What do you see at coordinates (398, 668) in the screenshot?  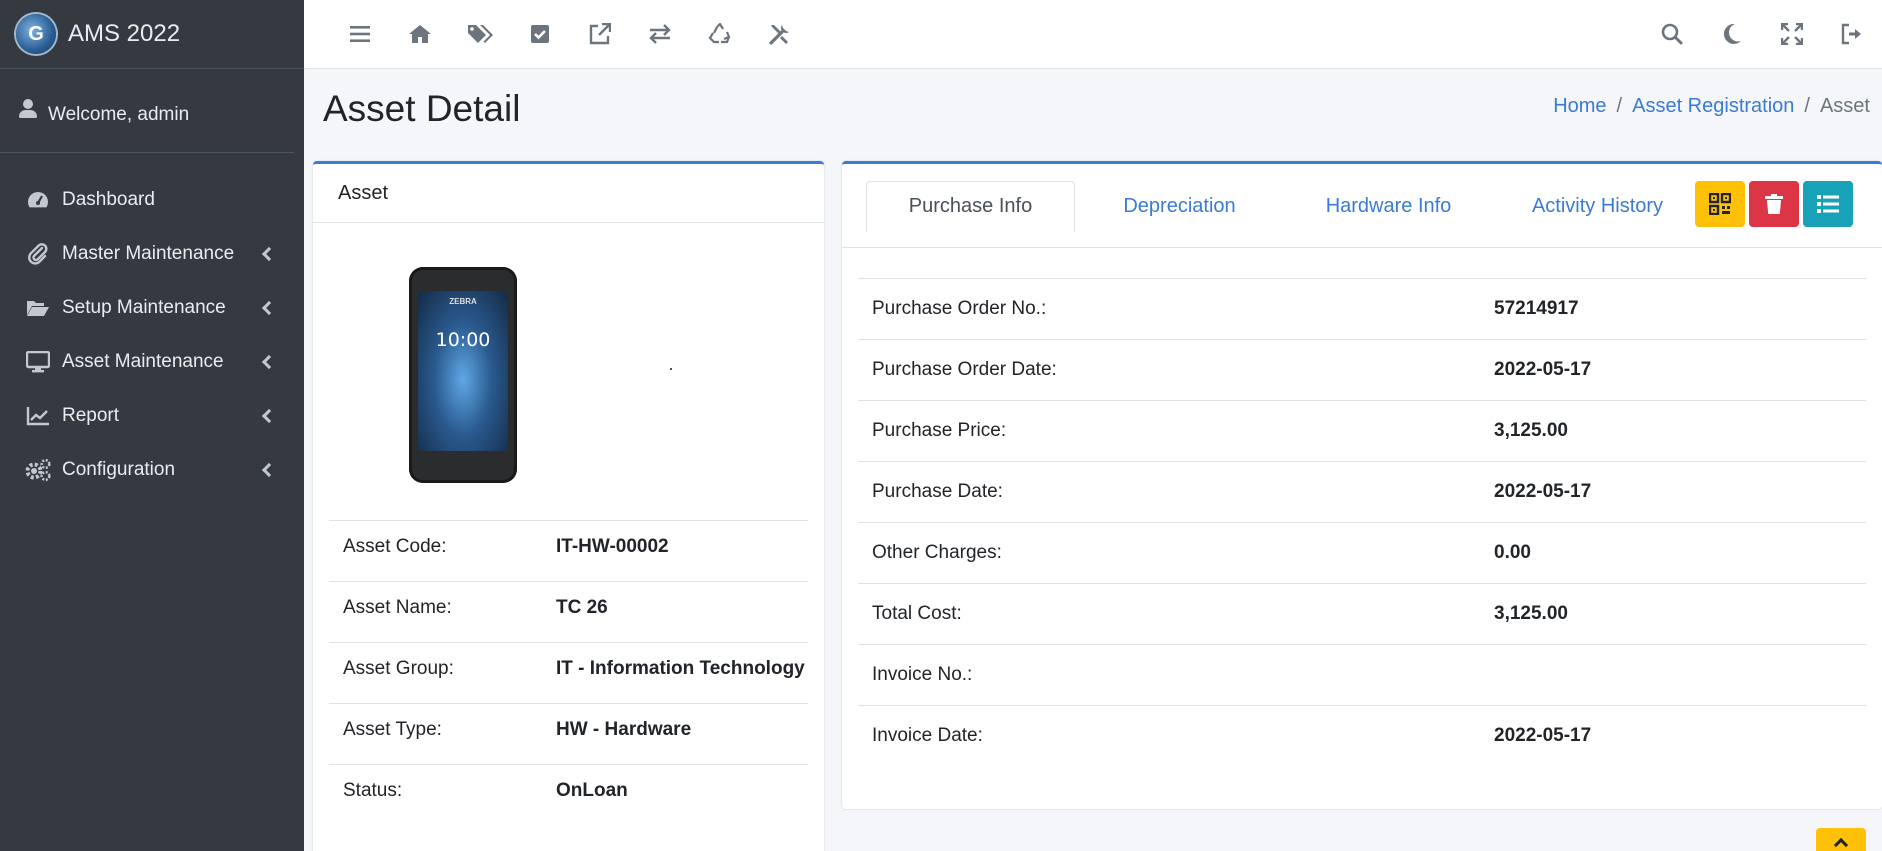 I see `asset-group-label: Asset Group:` at bounding box center [398, 668].